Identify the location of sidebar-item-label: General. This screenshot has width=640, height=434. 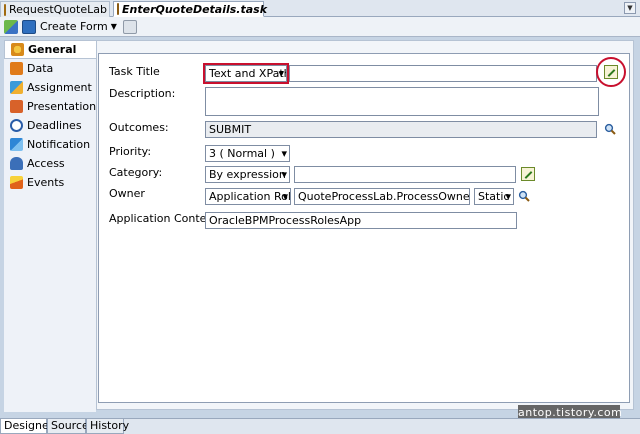
(52, 49).